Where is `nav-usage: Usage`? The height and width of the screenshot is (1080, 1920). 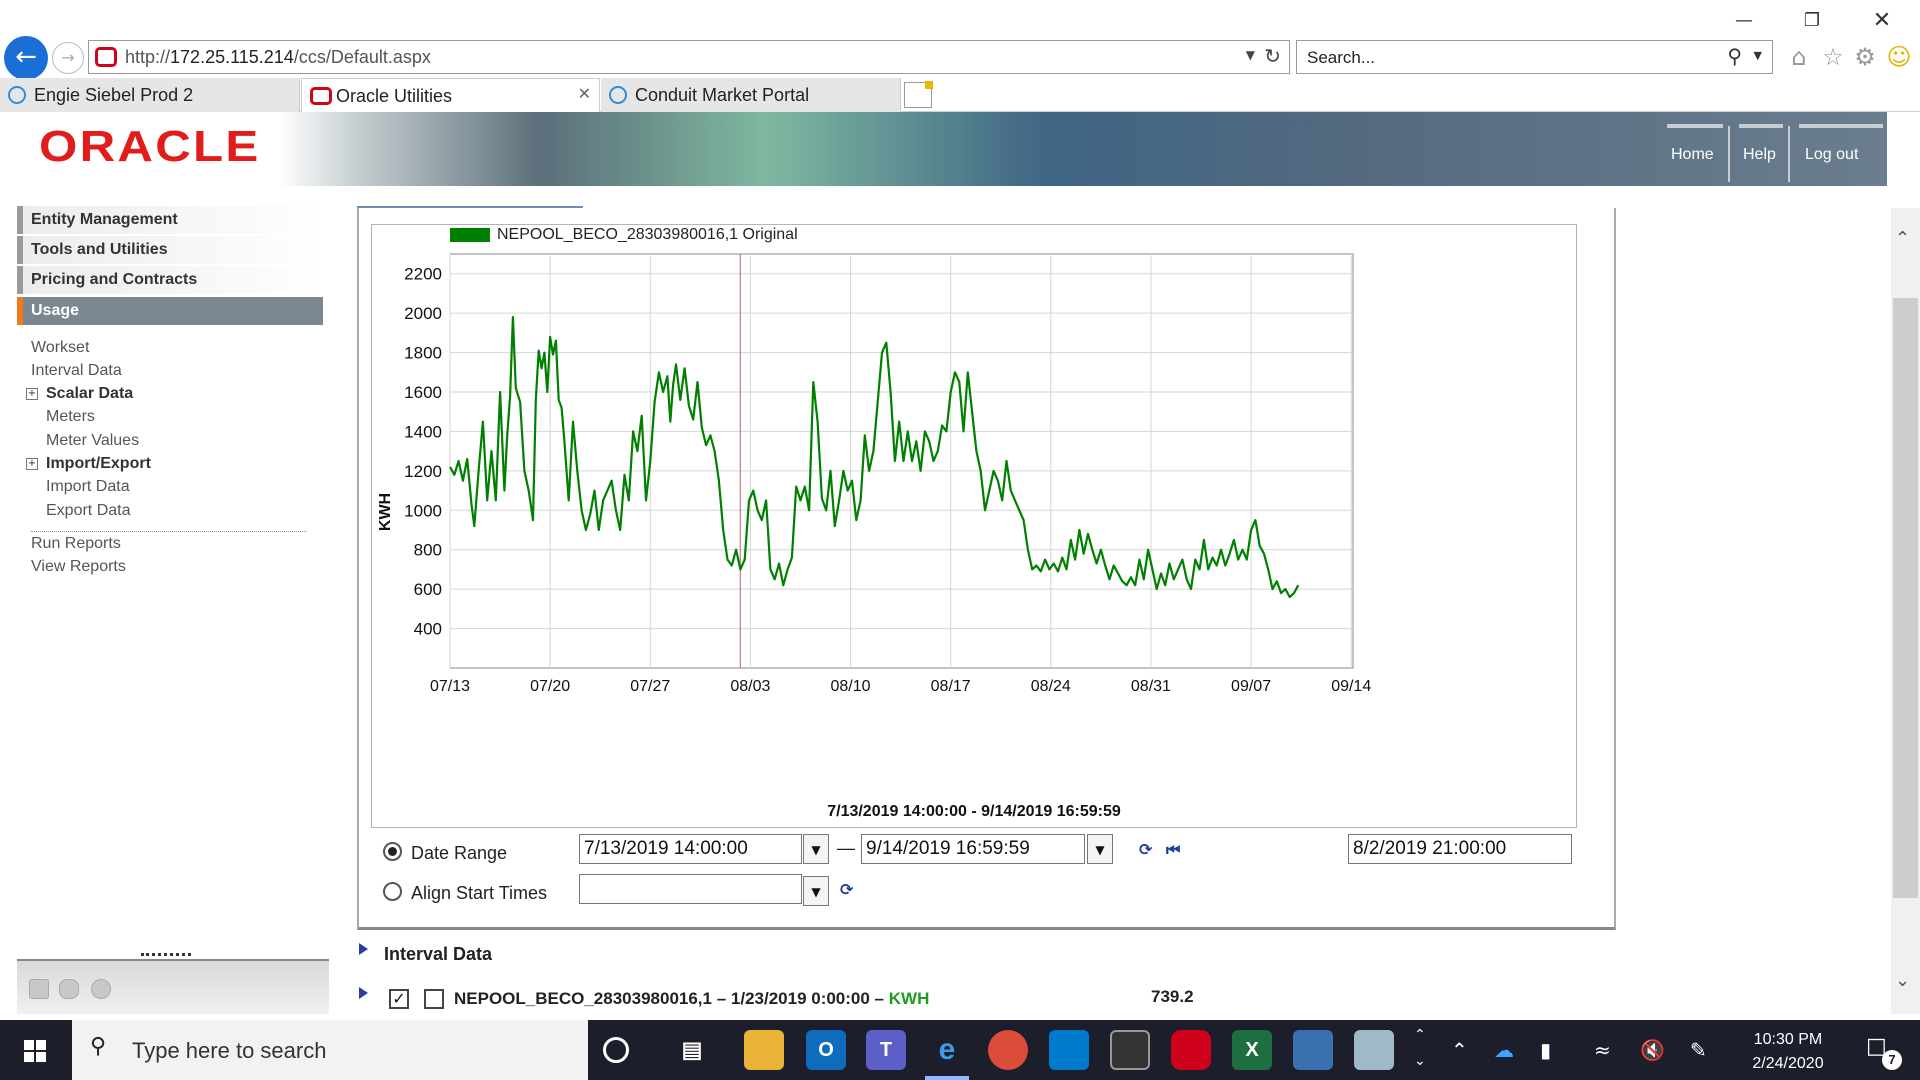 nav-usage: Usage is located at coordinates (170, 311).